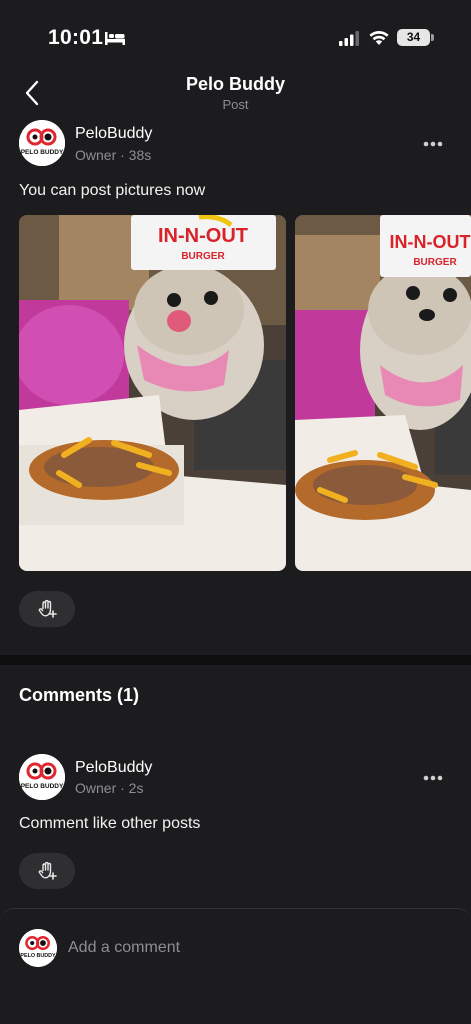 This screenshot has width=471, height=1024. Describe the element at coordinates (349, 38) in the screenshot. I see `signal-icon` at that location.